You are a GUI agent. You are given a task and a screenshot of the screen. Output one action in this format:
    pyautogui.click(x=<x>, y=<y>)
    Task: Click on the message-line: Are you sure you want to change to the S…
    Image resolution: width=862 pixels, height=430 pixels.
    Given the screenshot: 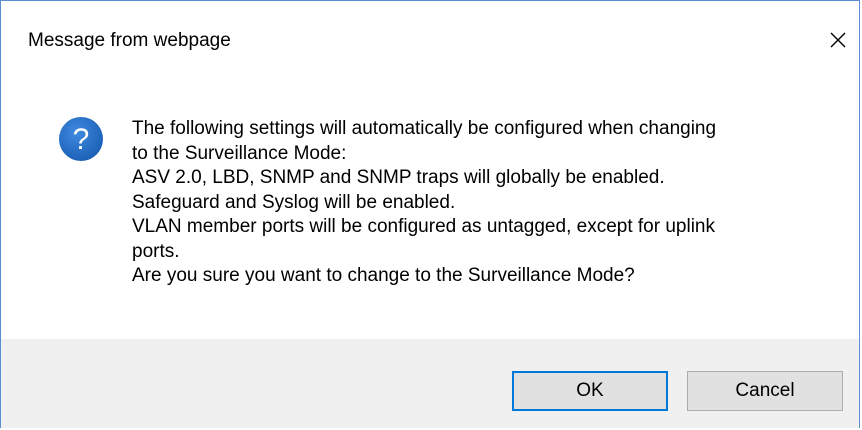 What is the action you would take?
    pyautogui.click(x=383, y=275)
    